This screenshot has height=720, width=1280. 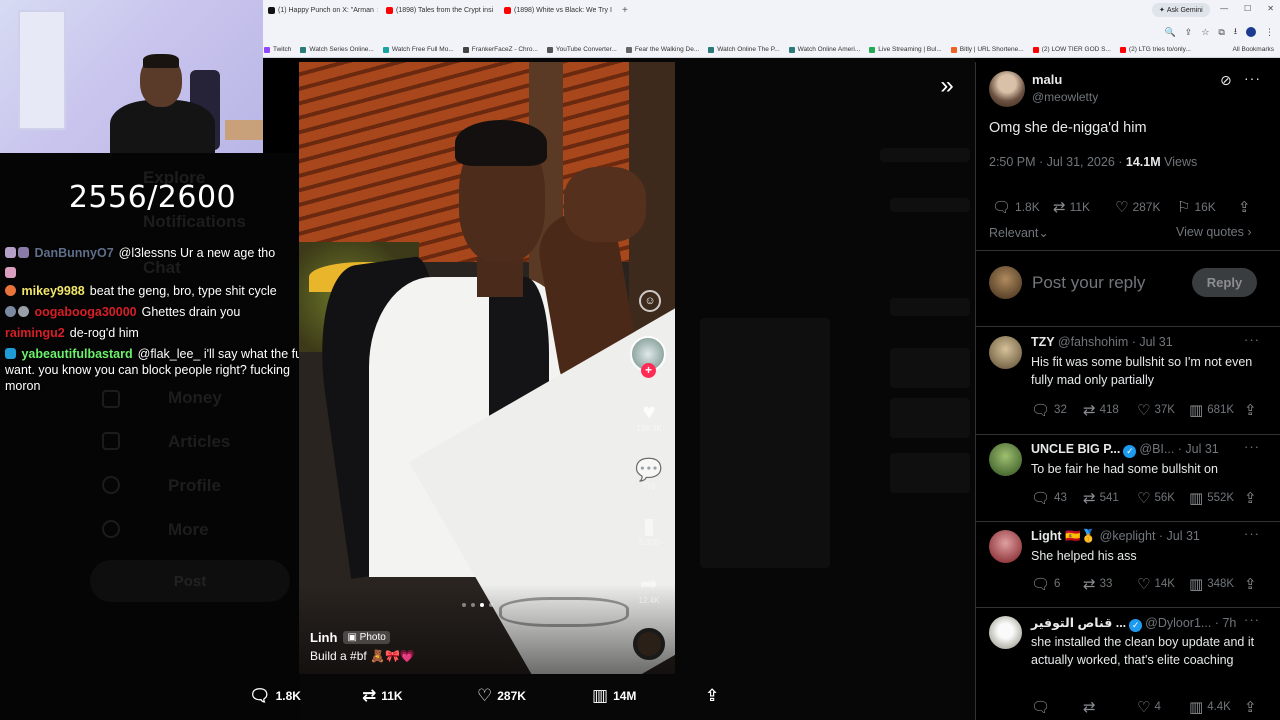 I want to click on reply-comment-stat: 🗨 6, so click(x=1045, y=584).